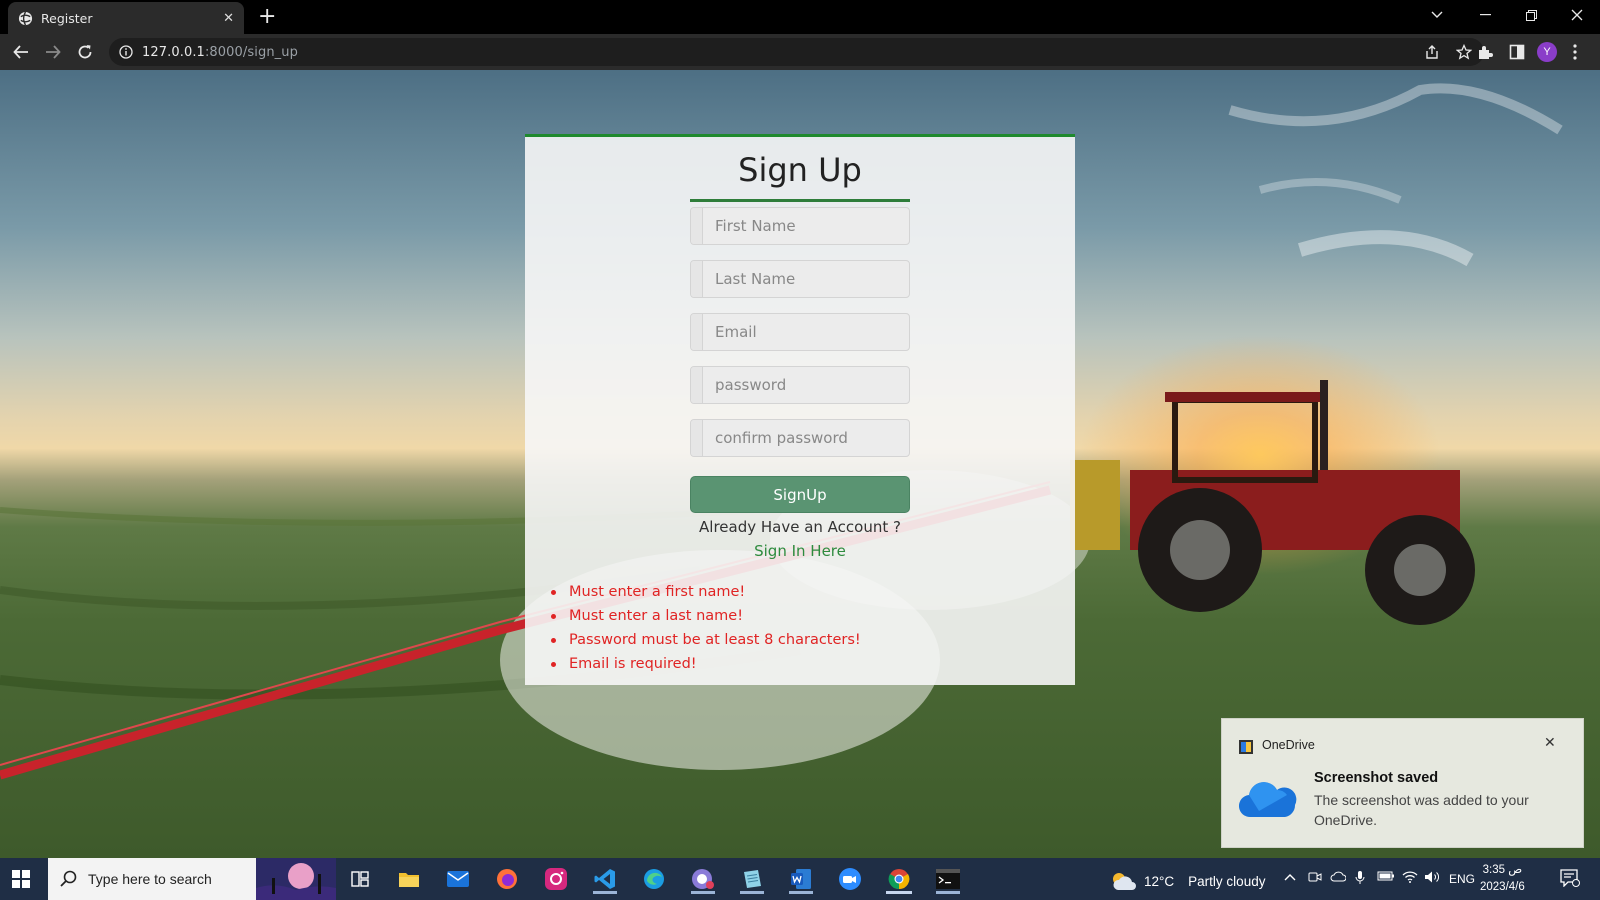 This screenshot has height=900, width=1600. What do you see at coordinates (85, 52) in the screenshot?
I see `reload-icon` at bounding box center [85, 52].